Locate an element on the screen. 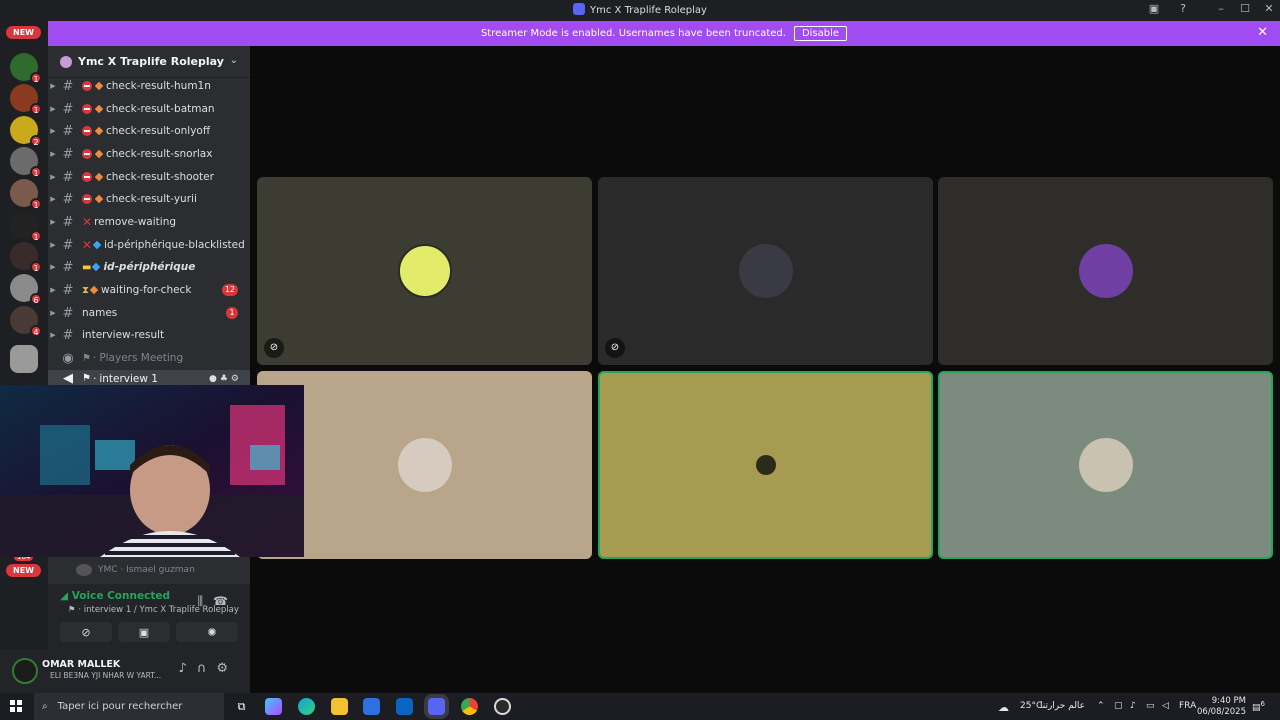  chrome-icon is located at coordinates (469, 706).